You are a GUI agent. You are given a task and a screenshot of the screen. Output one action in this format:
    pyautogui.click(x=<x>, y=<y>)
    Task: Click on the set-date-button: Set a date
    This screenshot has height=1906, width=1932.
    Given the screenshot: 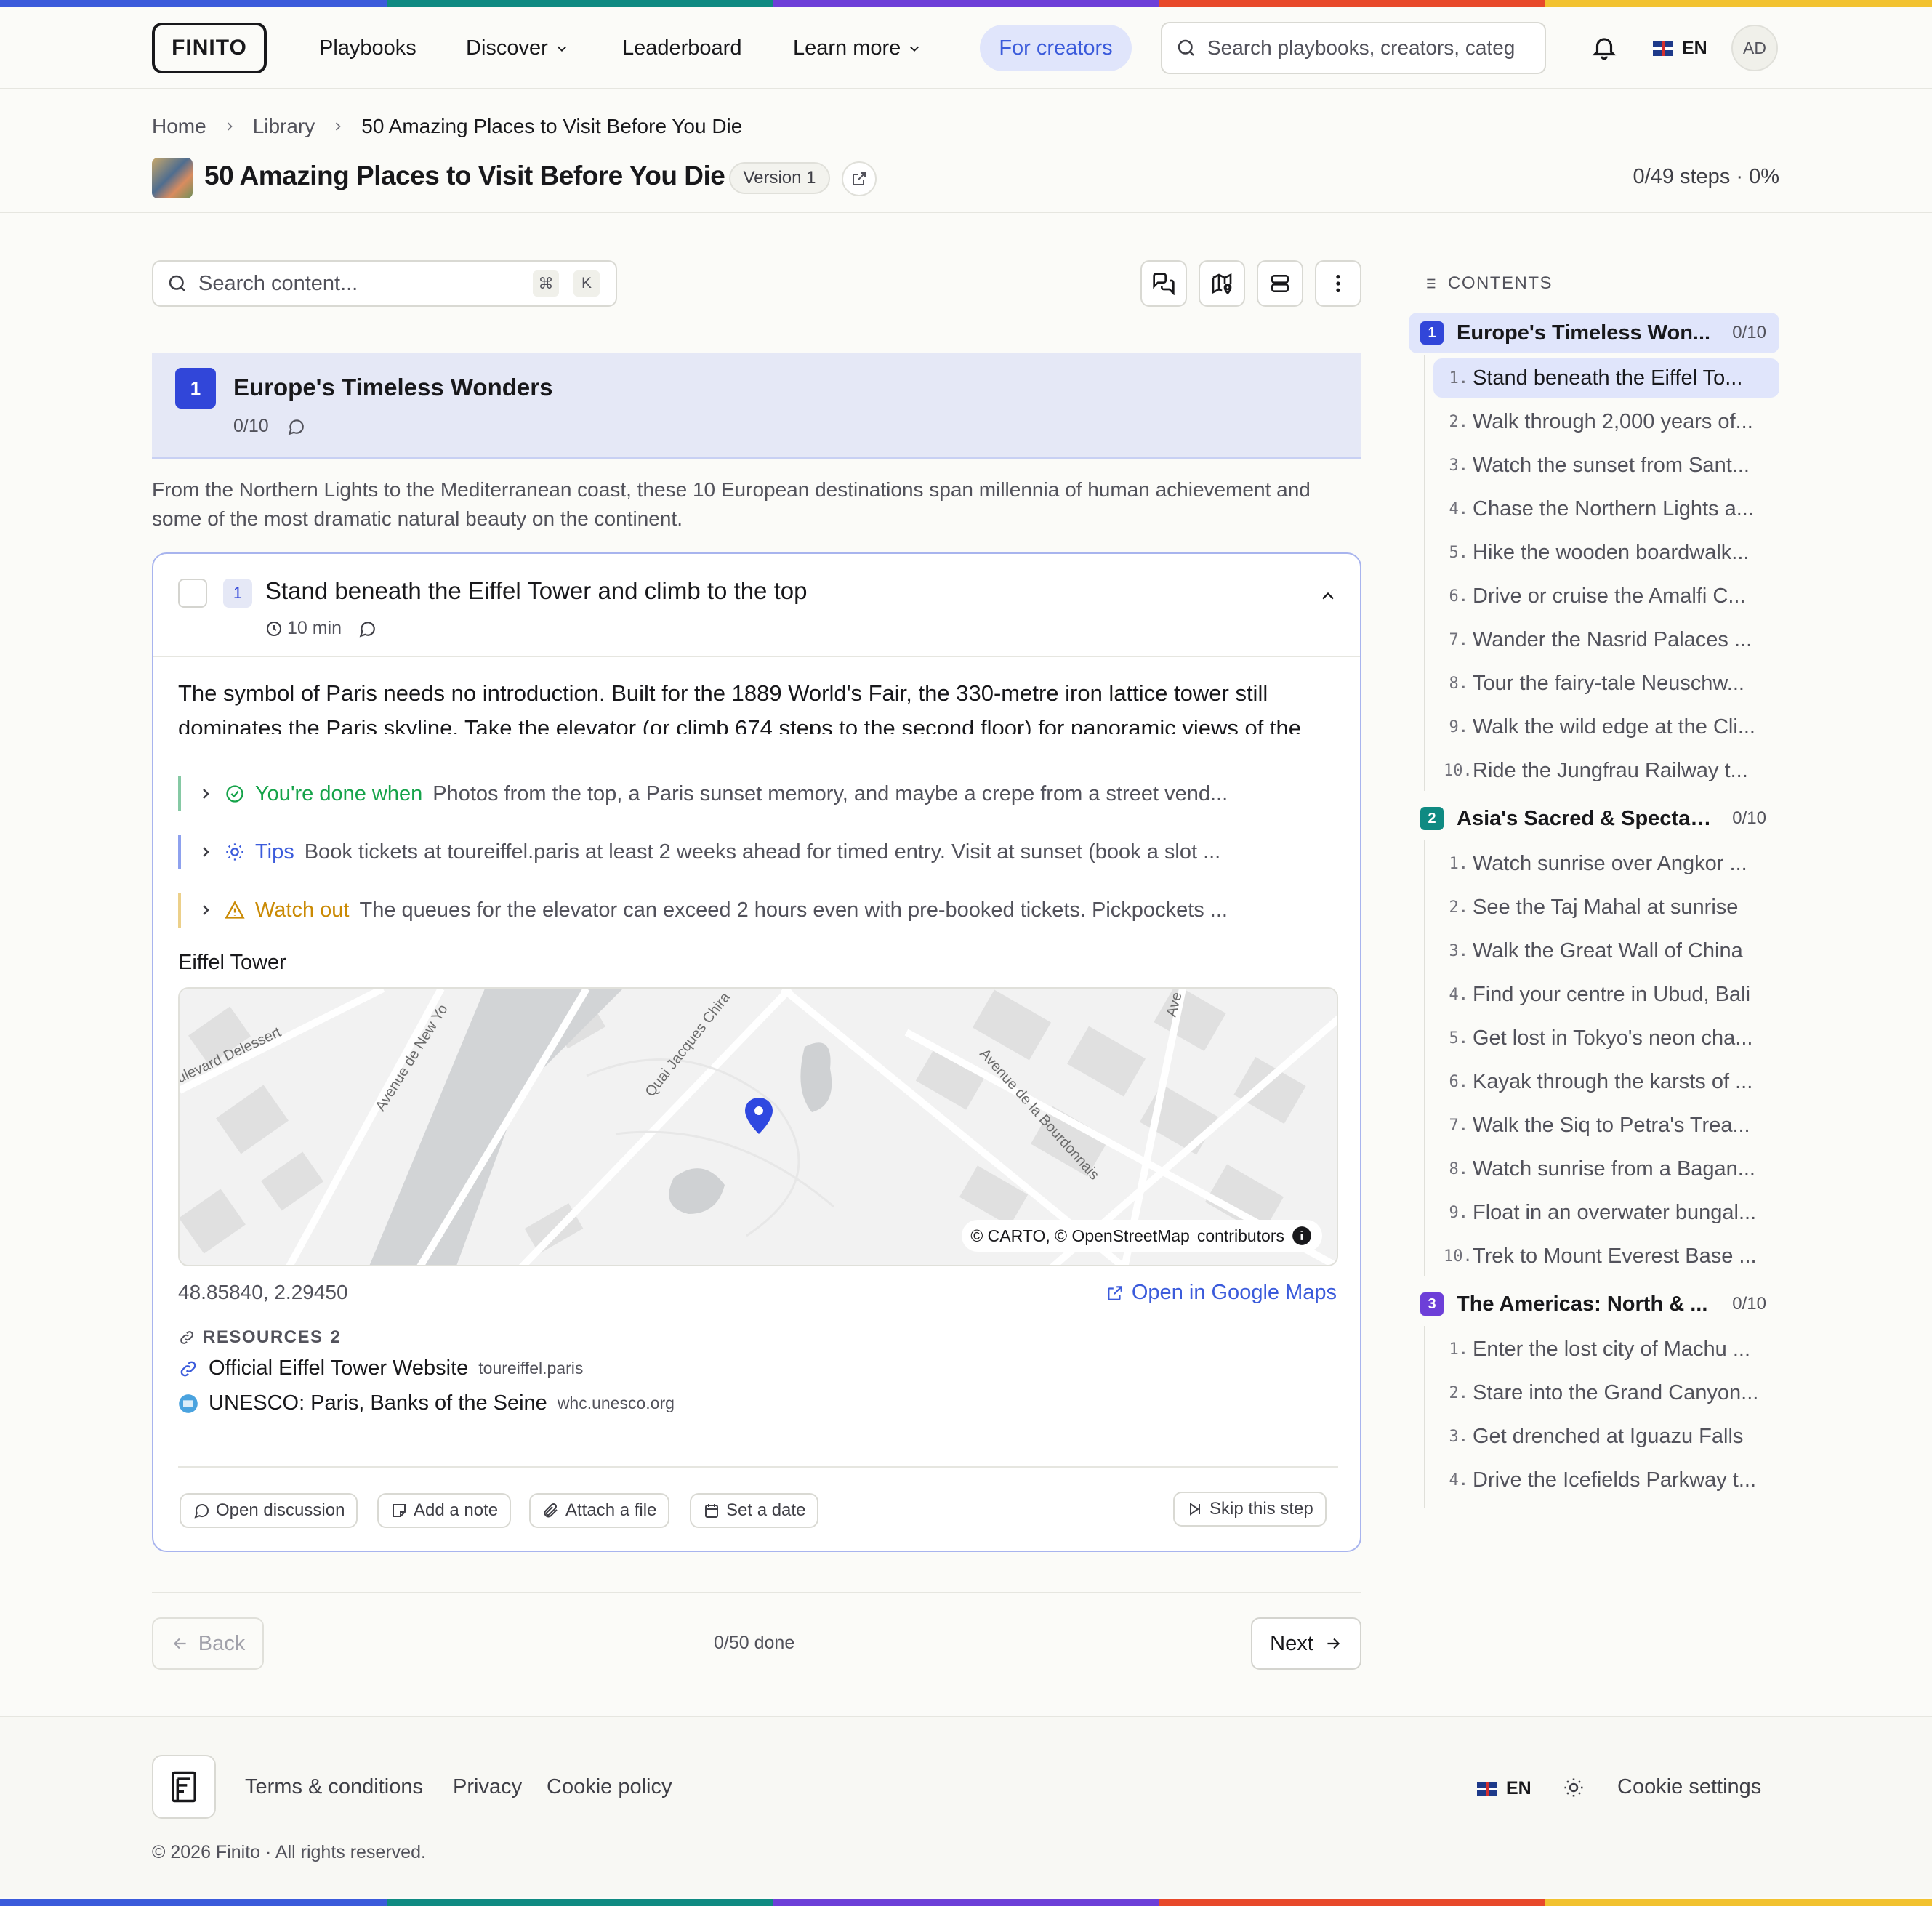 What is the action you would take?
    pyautogui.click(x=754, y=1510)
    